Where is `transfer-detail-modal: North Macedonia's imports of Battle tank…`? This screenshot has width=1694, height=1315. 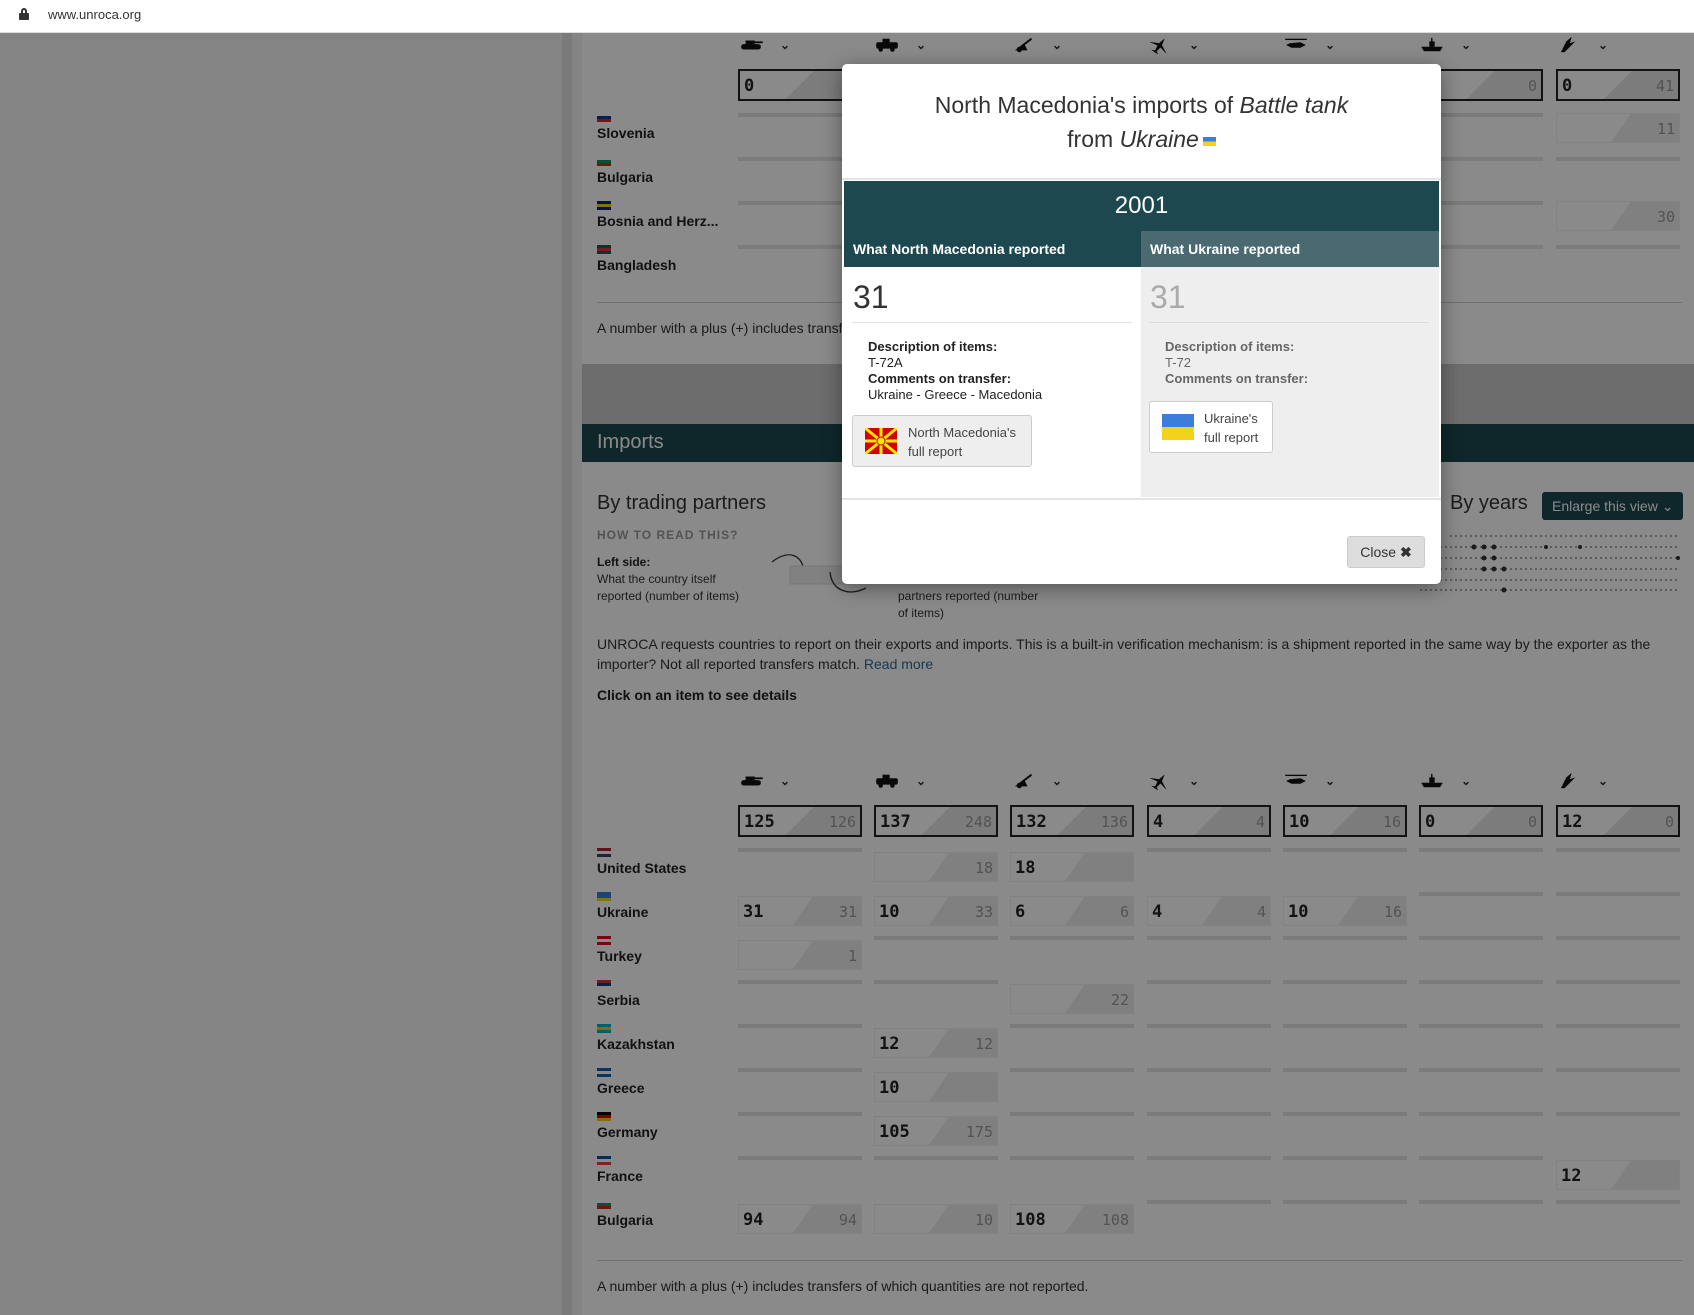
transfer-detail-modal: North Macedonia's imports of Battle tank… is located at coordinates (1141, 324).